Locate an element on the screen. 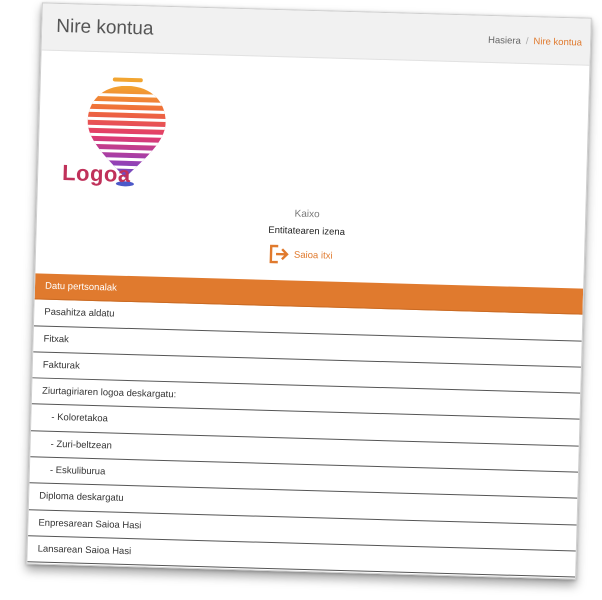 This screenshot has width=602, height=600. greeting-text: Kaixo is located at coordinates (307, 214).